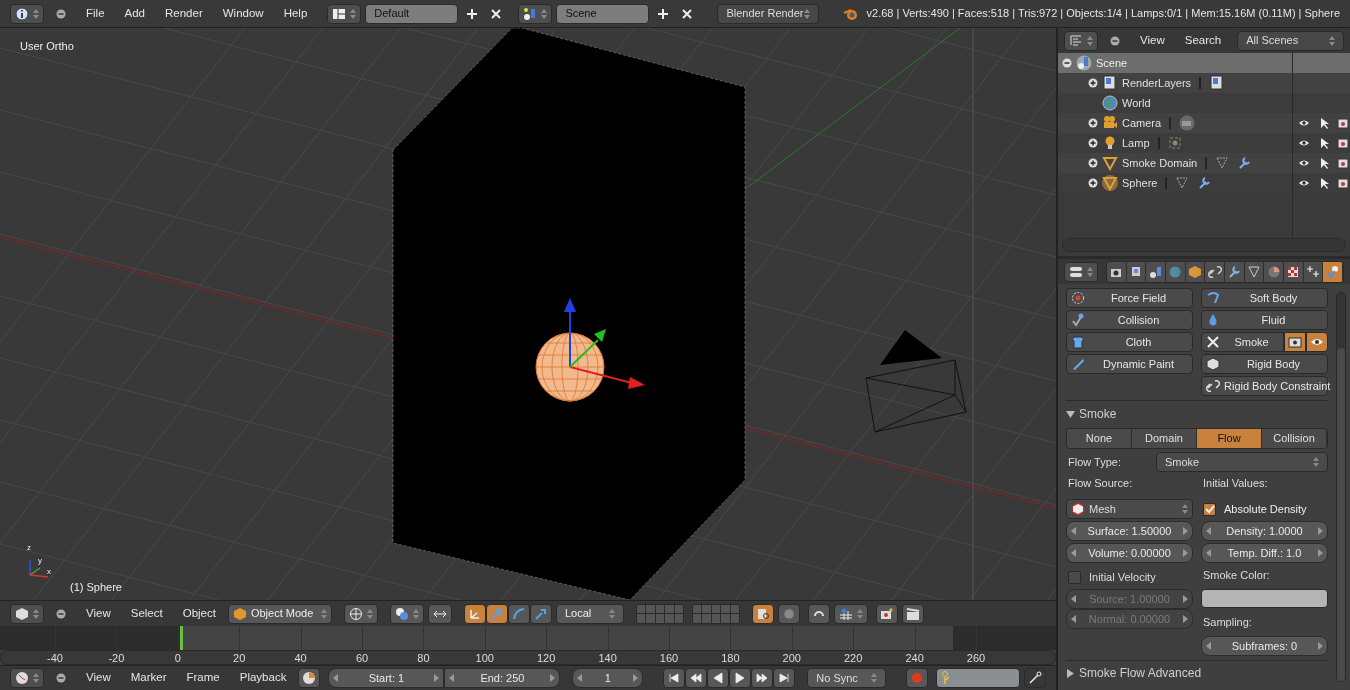 This screenshot has width=1350, height=690. Describe the element at coordinates (528, 645) in the screenshot. I see `timeline: -40 -20 0 20 40 60 80 100 120 140 160 180 200 220 240 260` at that location.